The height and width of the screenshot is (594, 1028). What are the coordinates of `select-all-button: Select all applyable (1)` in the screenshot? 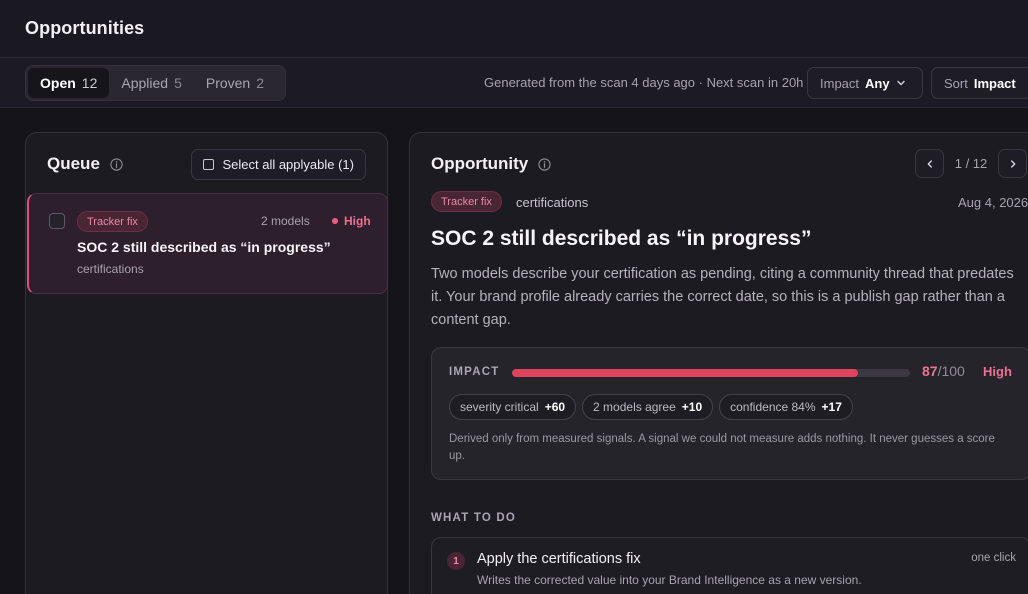 It's located at (278, 164).